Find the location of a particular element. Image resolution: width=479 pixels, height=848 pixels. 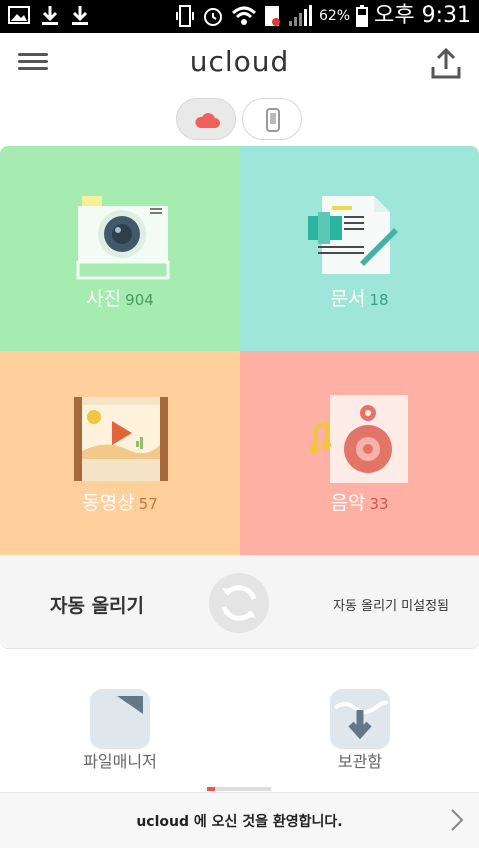

battery-percent: 62% is located at coordinates (334, 16).